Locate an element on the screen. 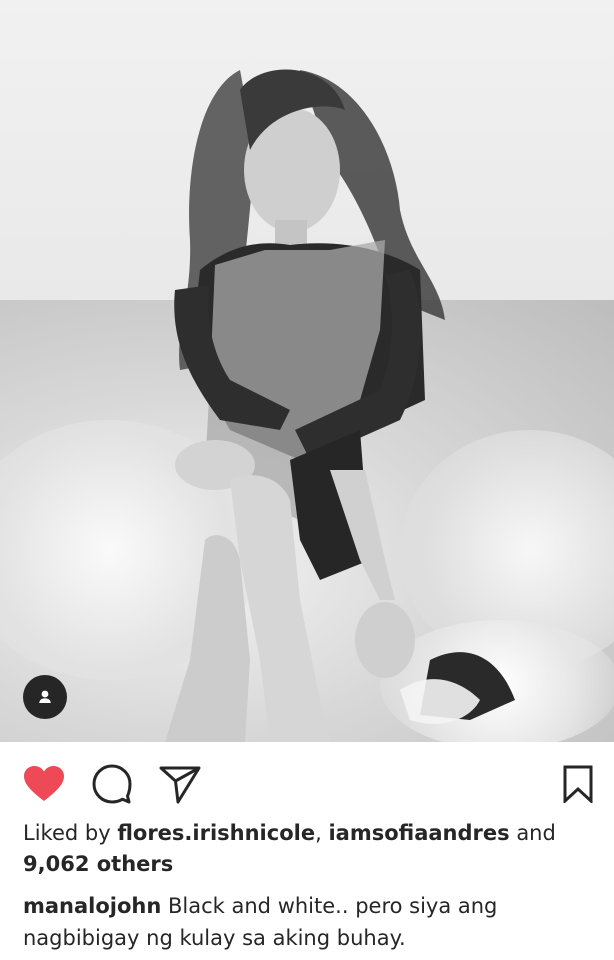 This screenshot has width=614, height=960. bookmark-icon is located at coordinates (578, 784).